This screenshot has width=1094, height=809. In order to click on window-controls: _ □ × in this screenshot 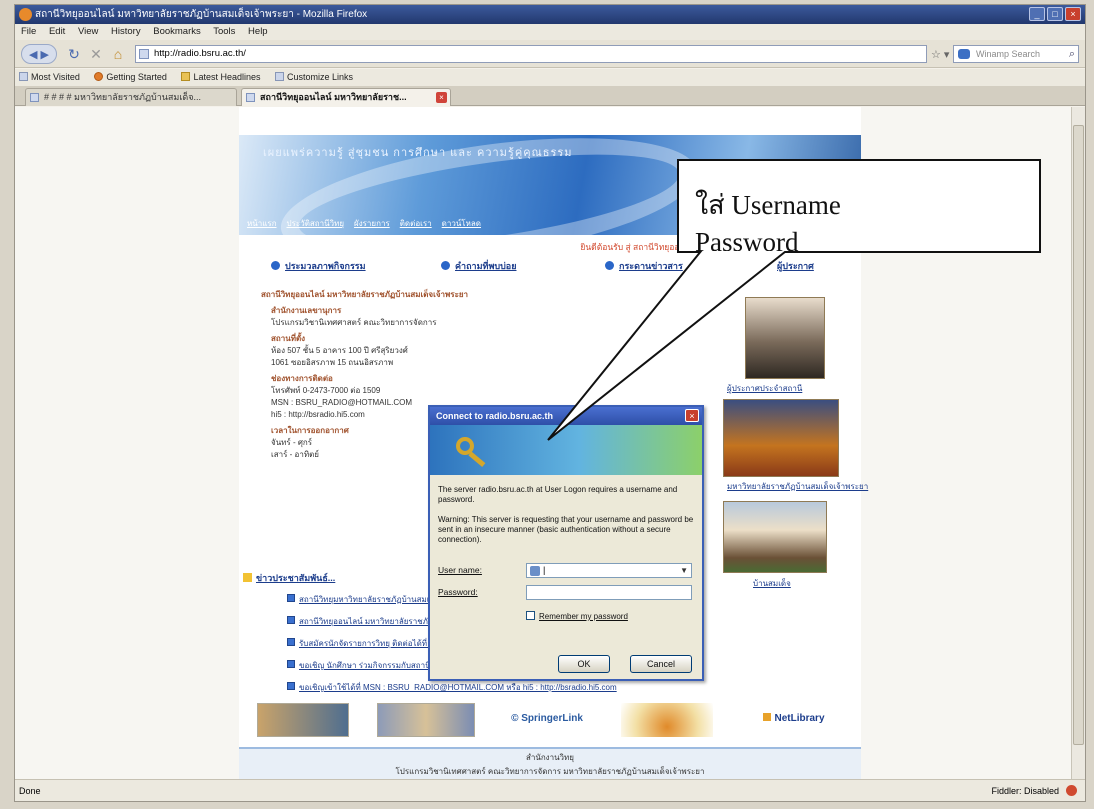, I will do `click(1055, 14)`.